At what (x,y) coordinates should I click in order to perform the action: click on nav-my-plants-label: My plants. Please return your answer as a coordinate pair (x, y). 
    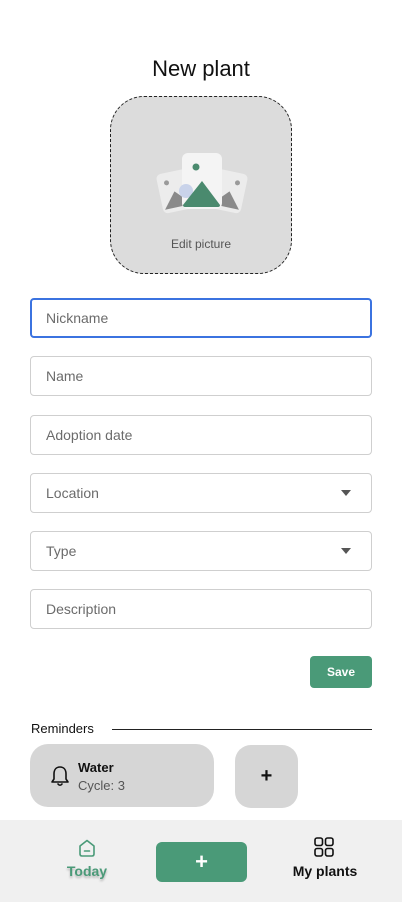
    Looking at the image, I should click on (325, 871).